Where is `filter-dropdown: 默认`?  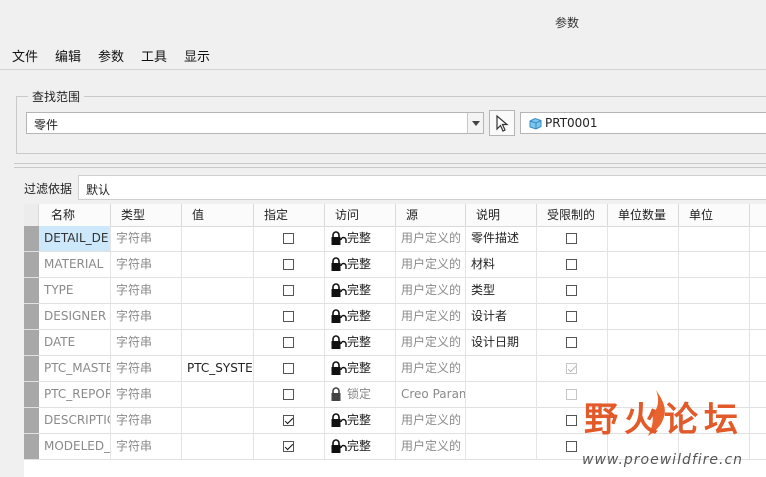
filter-dropdown: 默认 is located at coordinates (422, 187).